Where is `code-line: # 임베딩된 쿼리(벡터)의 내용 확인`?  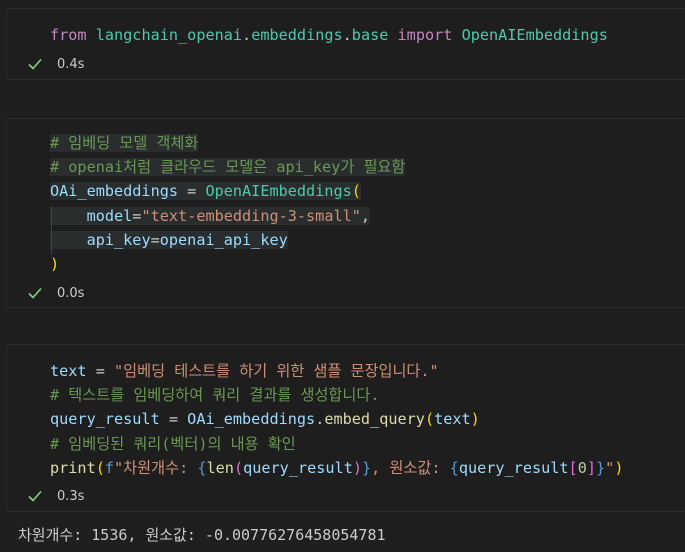
code-line: # 임베딩된 쿼리(벡터)의 내용 확인 is located at coordinates (336, 444).